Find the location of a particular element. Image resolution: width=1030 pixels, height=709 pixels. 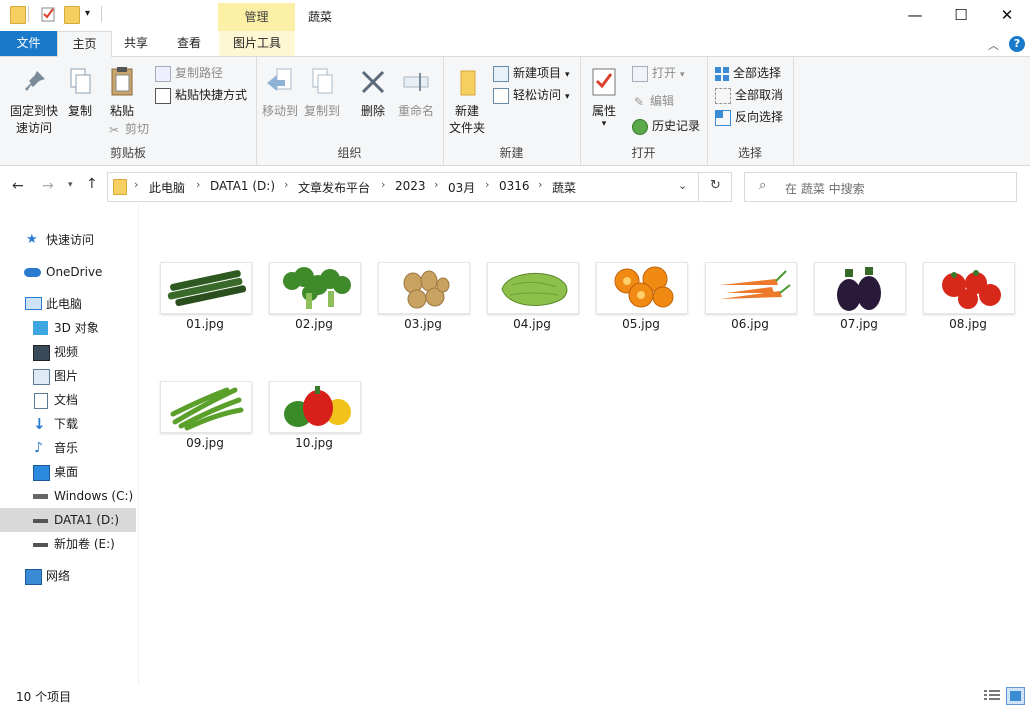

delete-icon is located at coordinates (373, 82).